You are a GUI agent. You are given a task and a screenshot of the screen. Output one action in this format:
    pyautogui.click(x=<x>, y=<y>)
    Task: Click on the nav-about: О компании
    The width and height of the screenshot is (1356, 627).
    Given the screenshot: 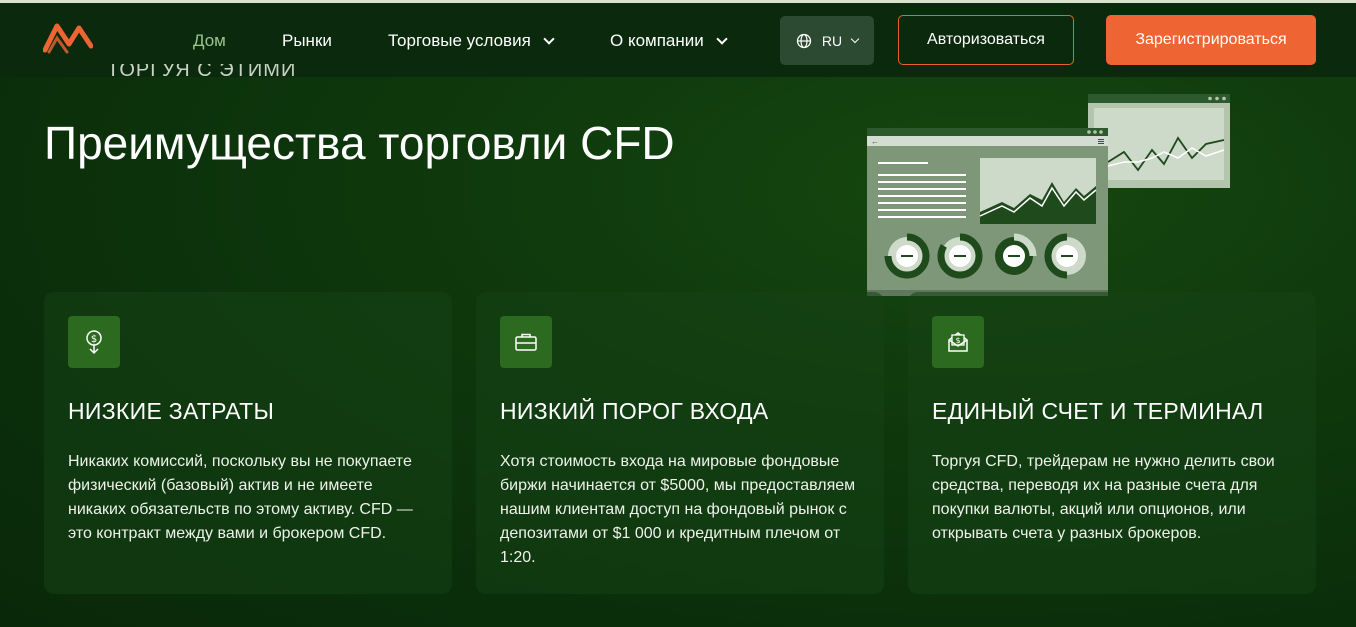 What is the action you would take?
    pyautogui.click(x=669, y=41)
    